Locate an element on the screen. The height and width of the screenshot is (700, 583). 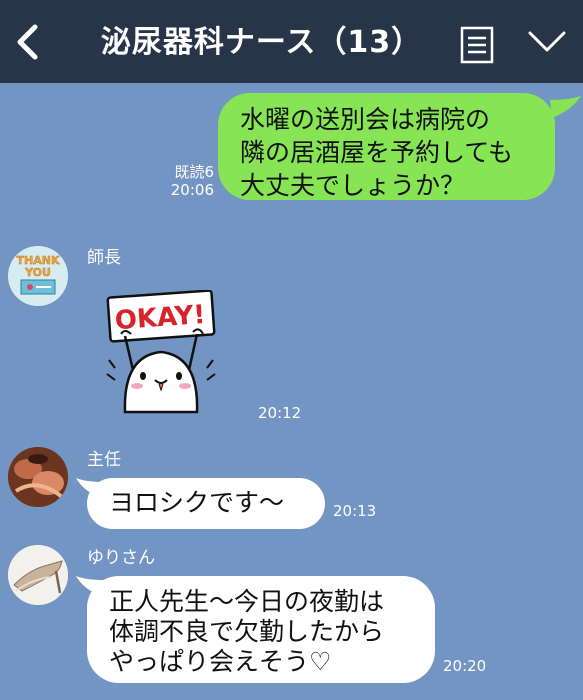
thank-you-avatar-icon: THANK YOU is located at coordinates (38, 276).